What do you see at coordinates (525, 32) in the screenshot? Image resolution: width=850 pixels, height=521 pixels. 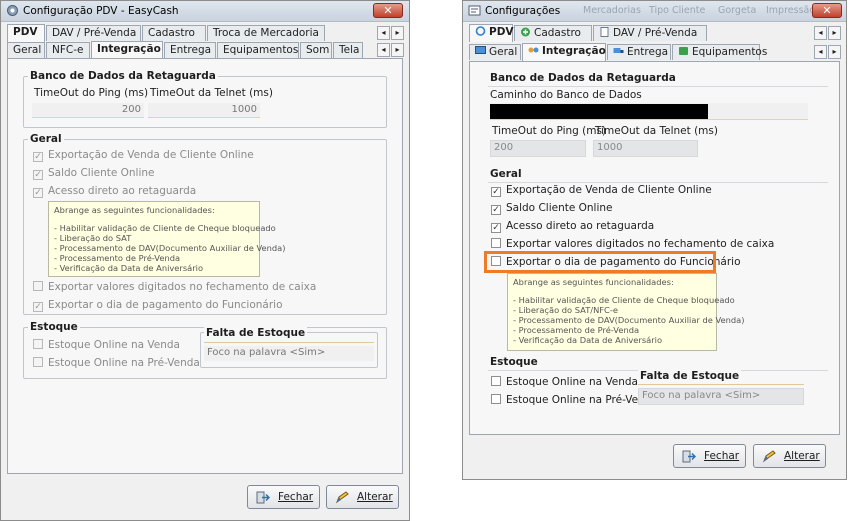 I see `add-icon` at bounding box center [525, 32].